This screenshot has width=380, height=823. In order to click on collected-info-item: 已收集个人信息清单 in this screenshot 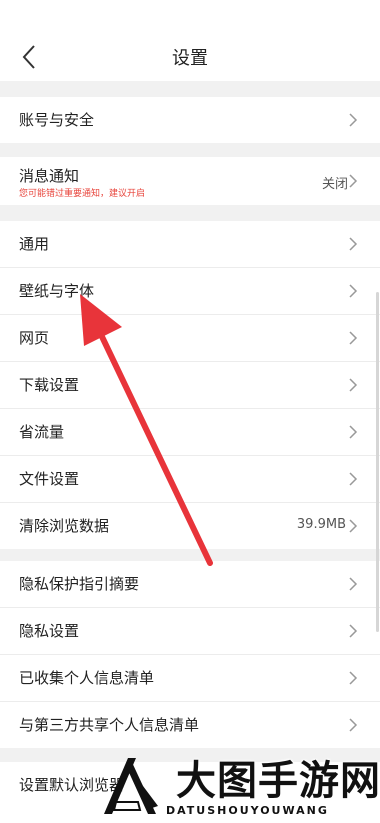, I will do `click(190, 677)`.